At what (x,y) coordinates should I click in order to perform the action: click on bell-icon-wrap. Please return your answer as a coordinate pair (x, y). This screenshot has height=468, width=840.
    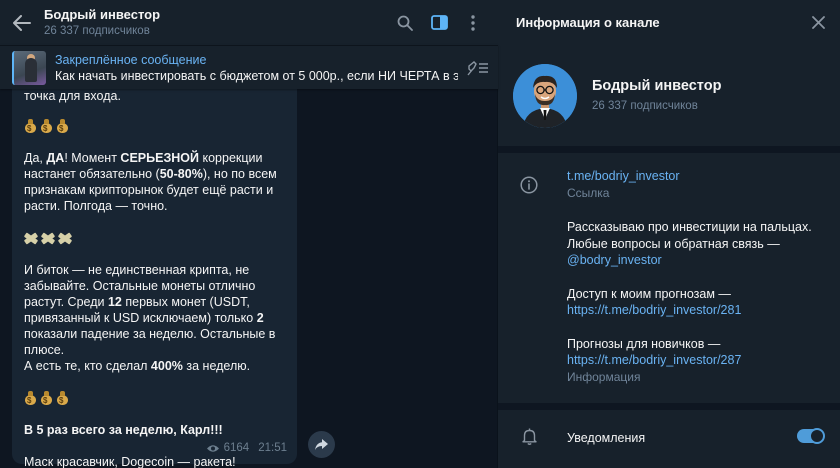
    Looking at the image, I should click on (529, 439).